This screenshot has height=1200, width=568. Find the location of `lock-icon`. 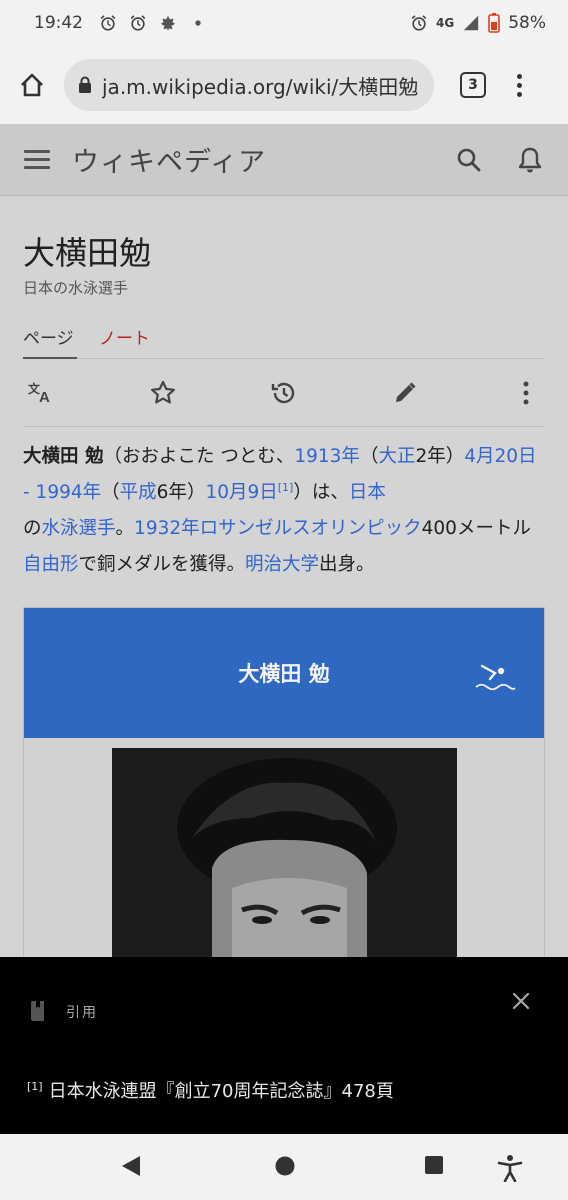

lock-icon is located at coordinates (85, 84).